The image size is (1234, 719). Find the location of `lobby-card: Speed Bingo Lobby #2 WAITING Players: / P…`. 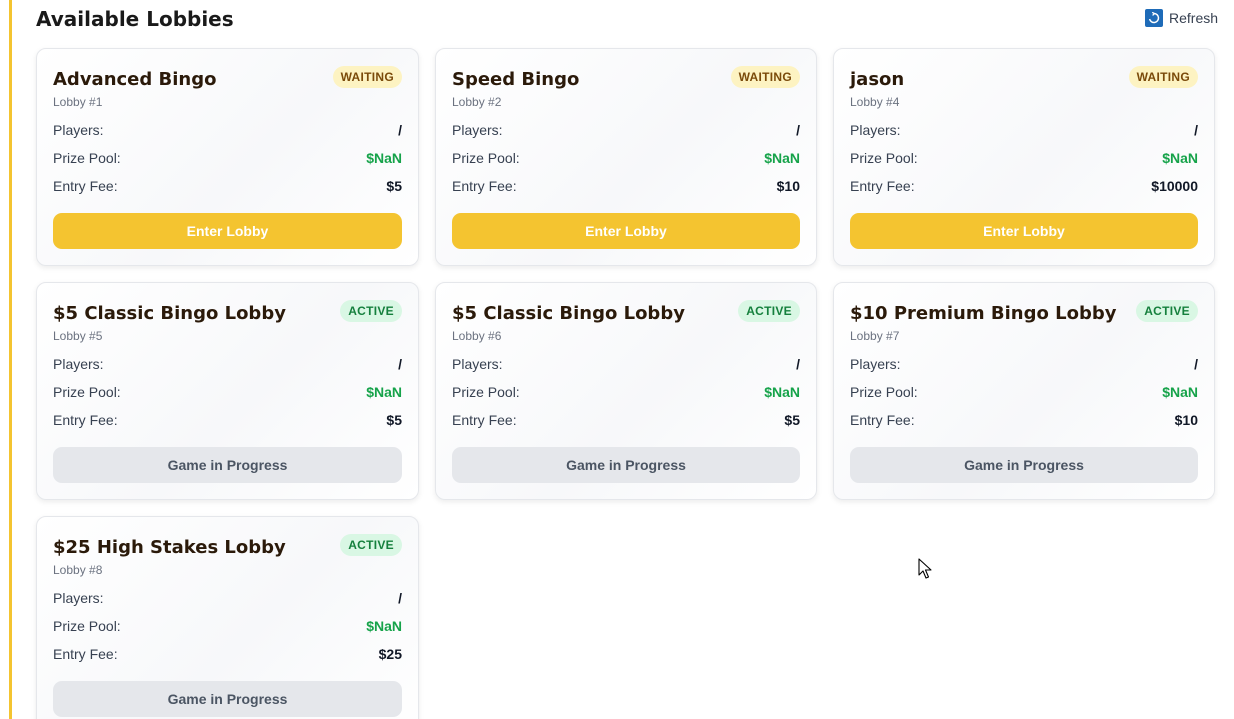

lobby-card: Speed Bingo Lobby #2 WAITING Players: / P… is located at coordinates (626, 157).